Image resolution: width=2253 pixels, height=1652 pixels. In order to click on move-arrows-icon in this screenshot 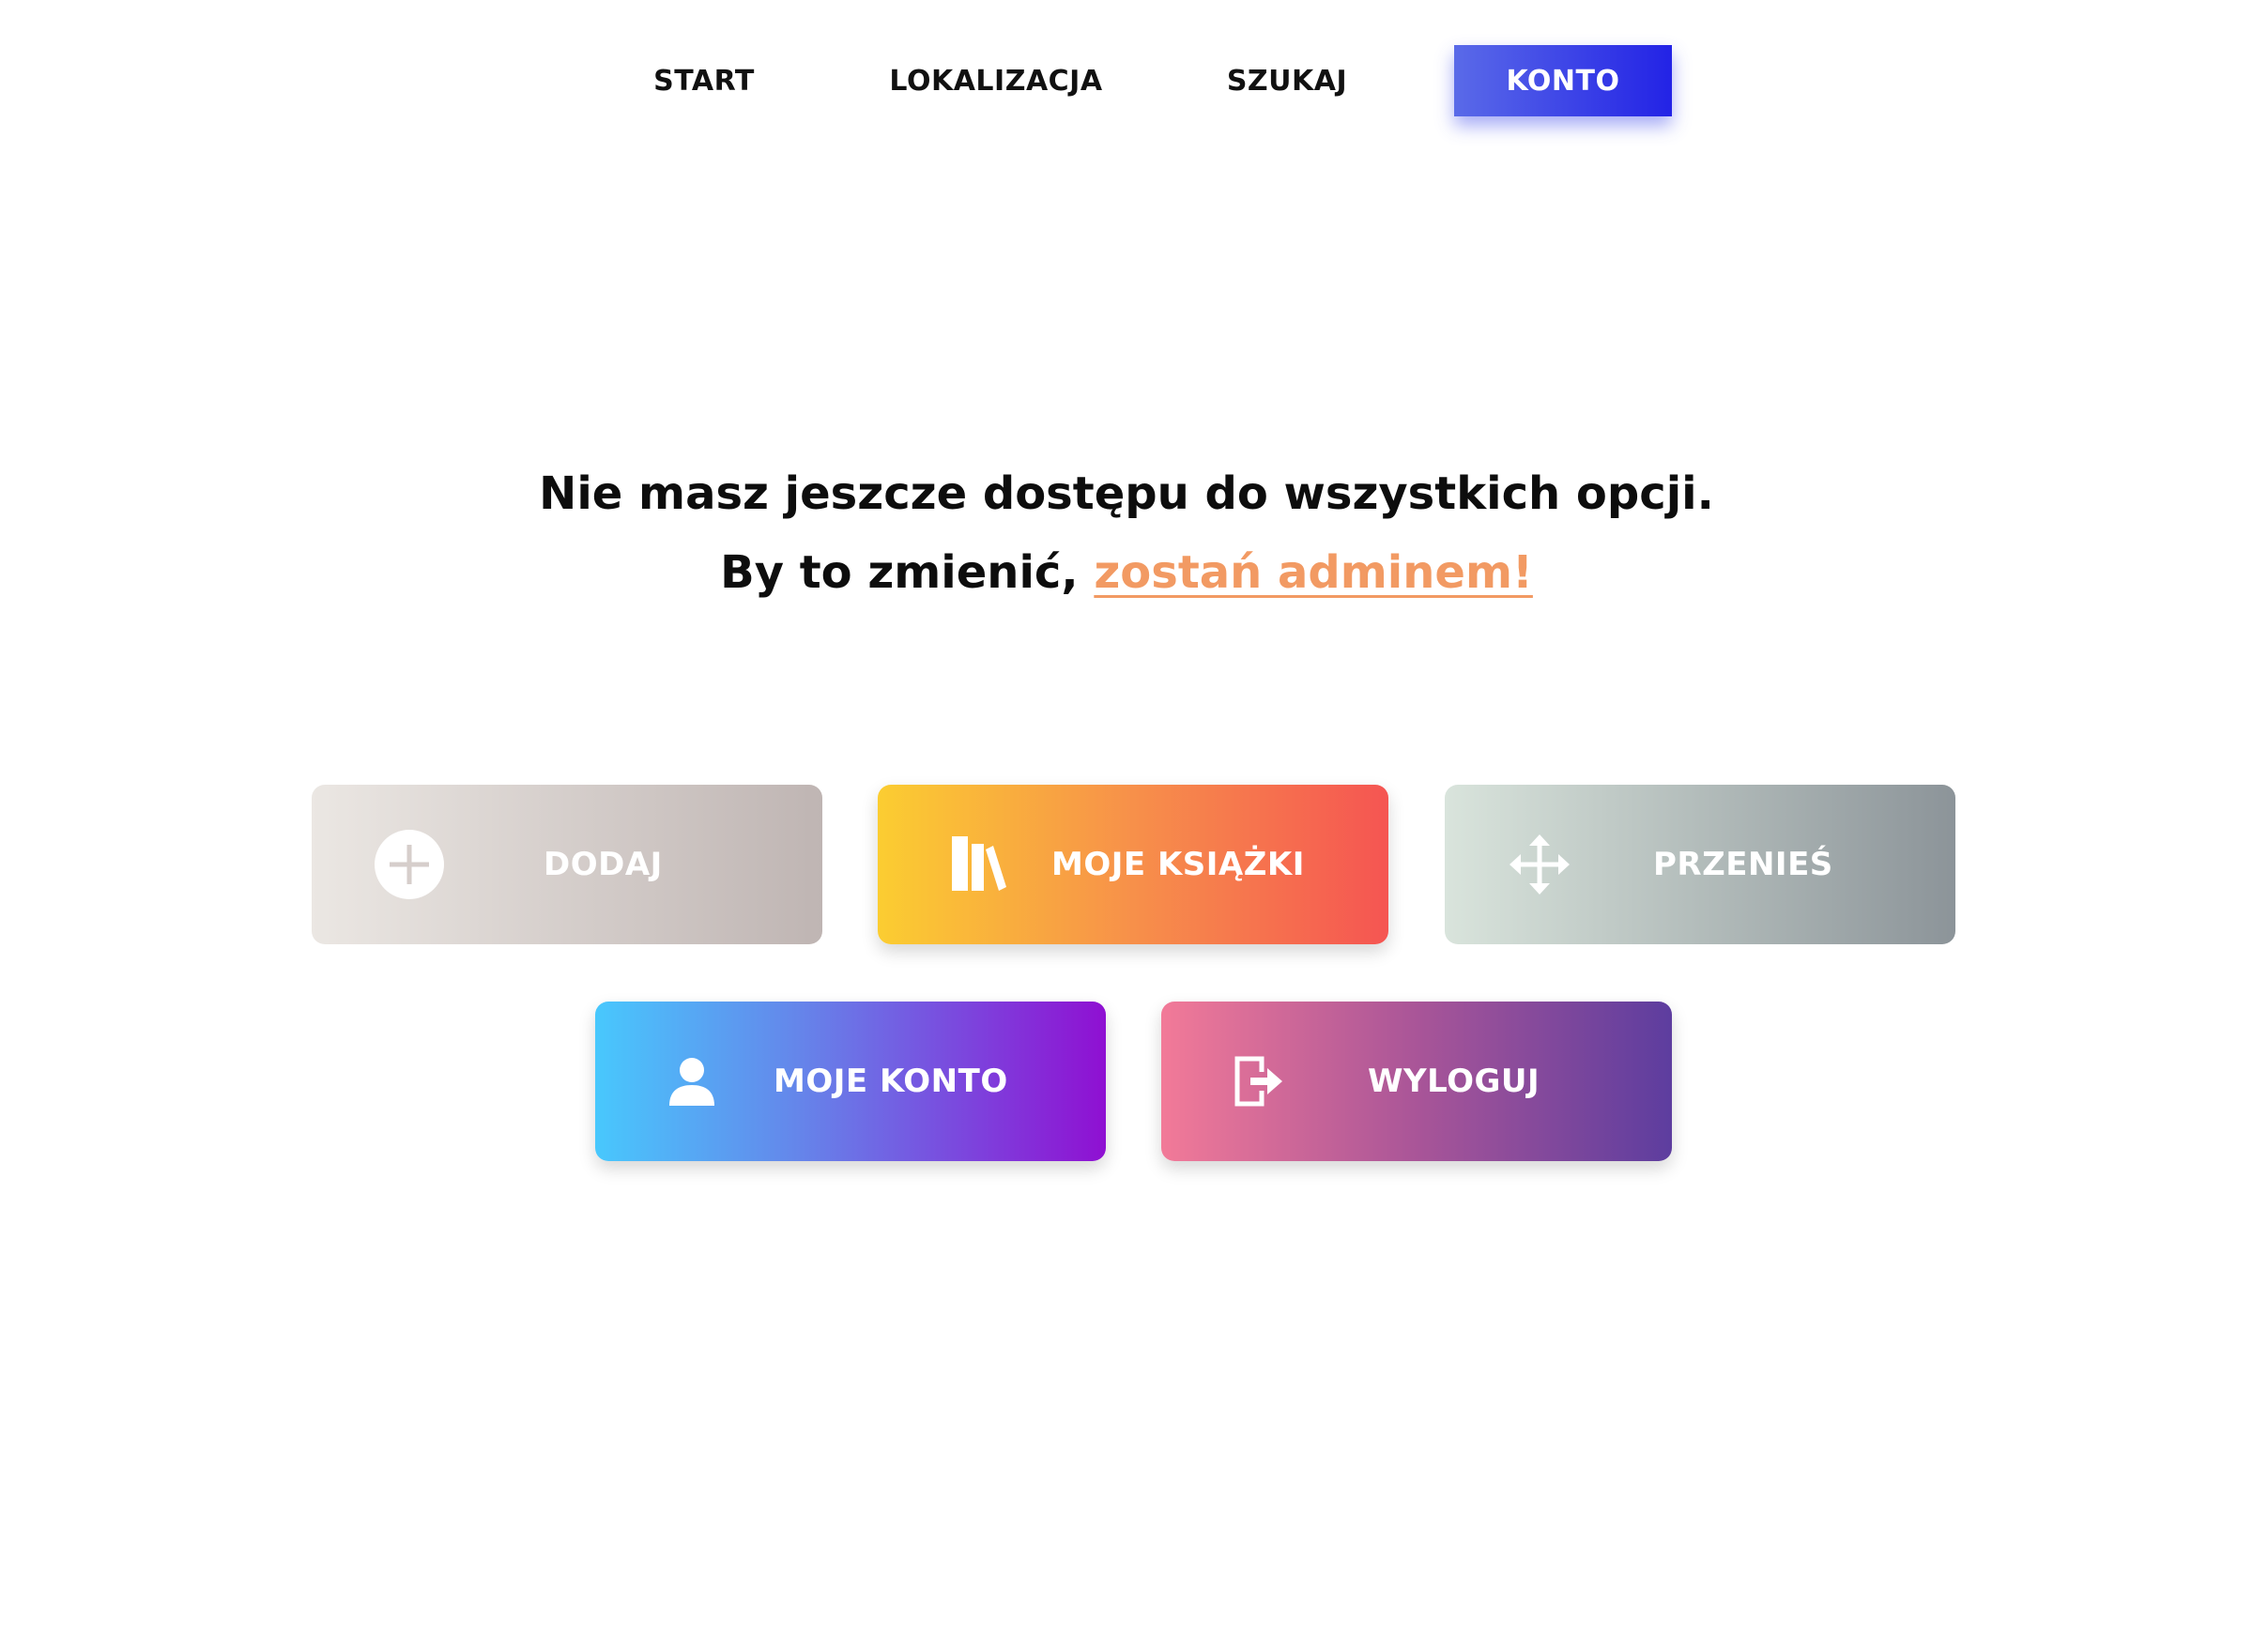, I will do `click(1540, 864)`.